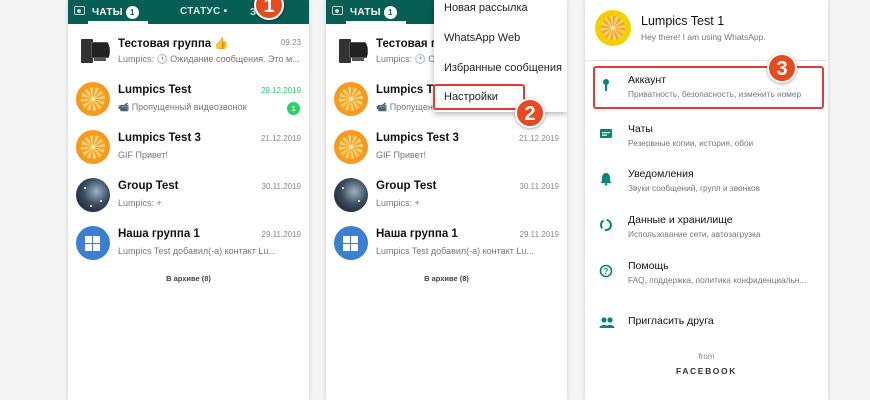 The image size is (870, 400). I want to click on profile-status: Hey there! I am using WhatsApp., so click(703, 37).